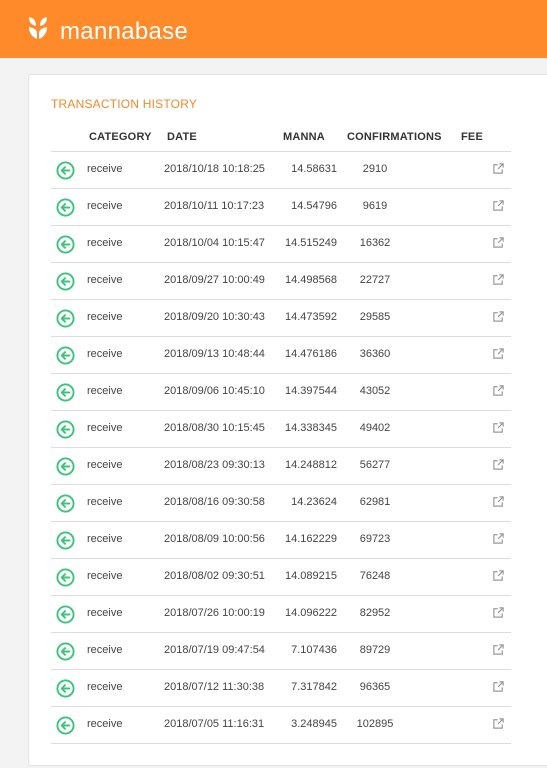  What do you see at coordinates (214, 650) in the screenshot?
I see `date-cell: 2018/07/19 09:47:54` at bounding box center [214, 650].